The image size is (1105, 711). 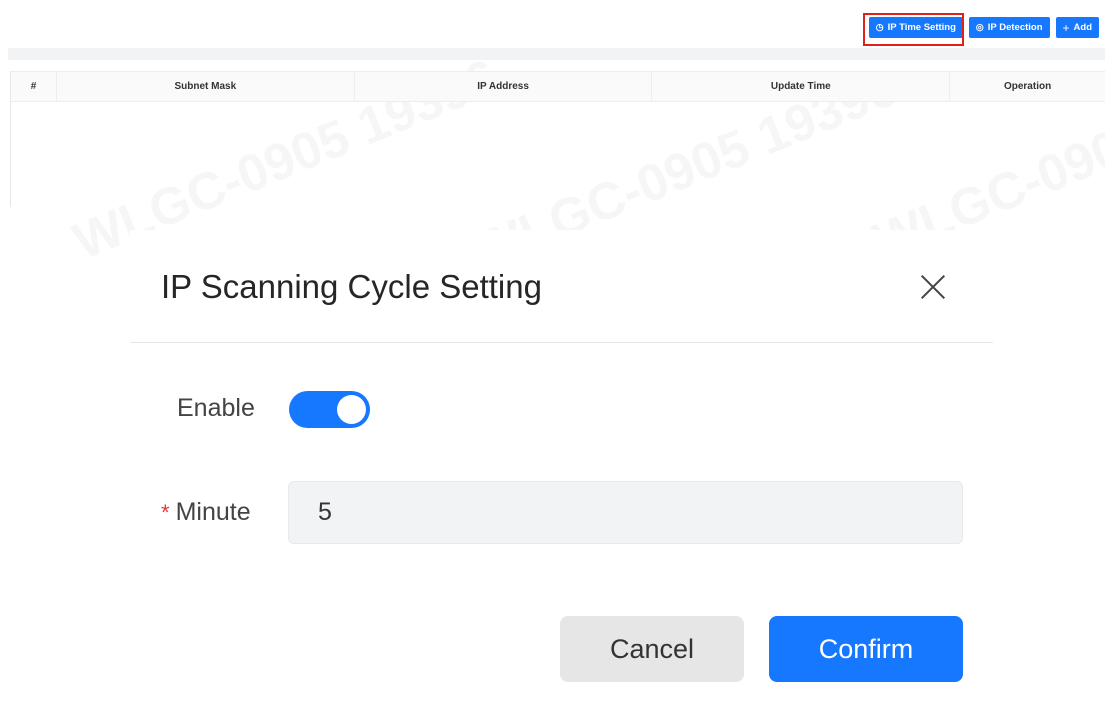 What do you see at coordinates (1015, 27) in the screenshot?
I see `ip-detection-label: IP Detection` at bounding box center [1015, 27].